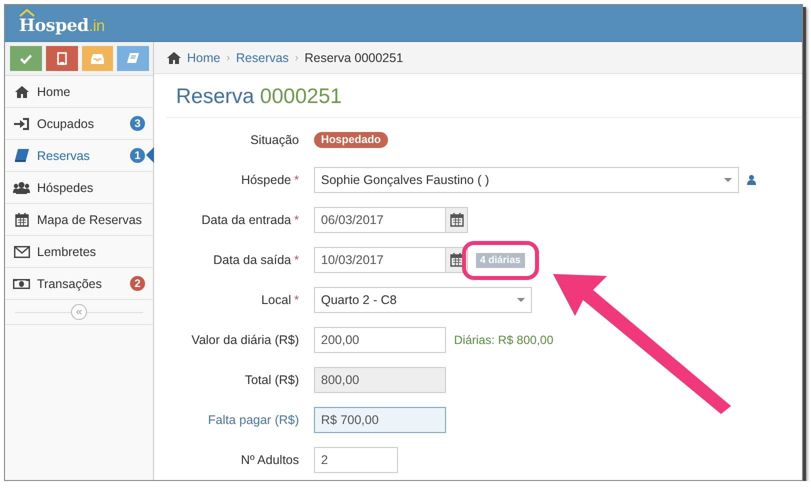 The height and width of the screenshot is (489, 811). I want to click on count-badge: 2, so click(137, 283).